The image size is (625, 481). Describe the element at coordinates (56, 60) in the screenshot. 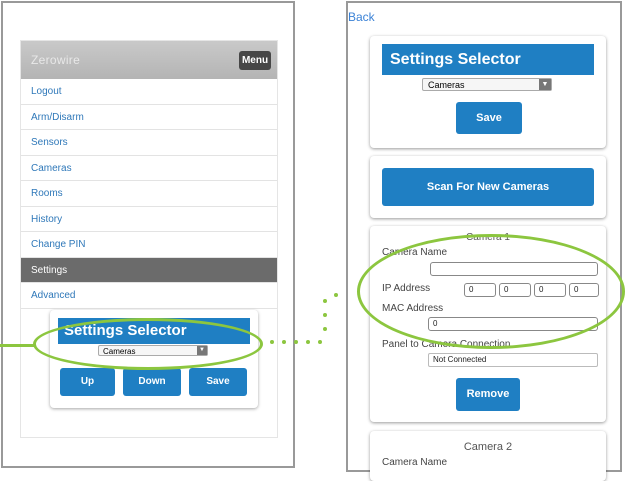

I see `app-brand: Zerowire` at that location.